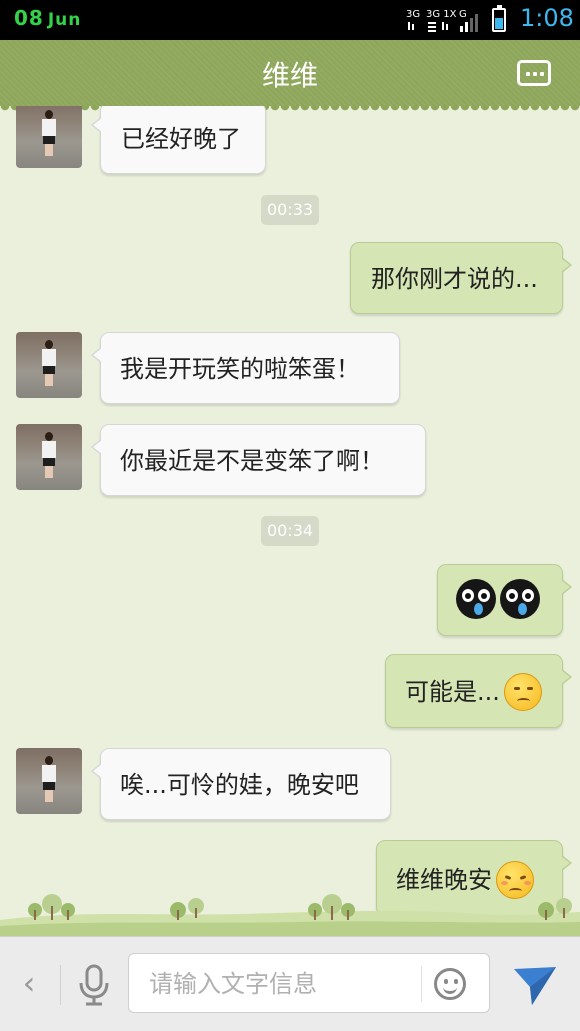 The image size is (580, 1031). Describe the element at coordinates (181, 139) in the screenshot. I see `message-text: 已经好晚了` at that location.